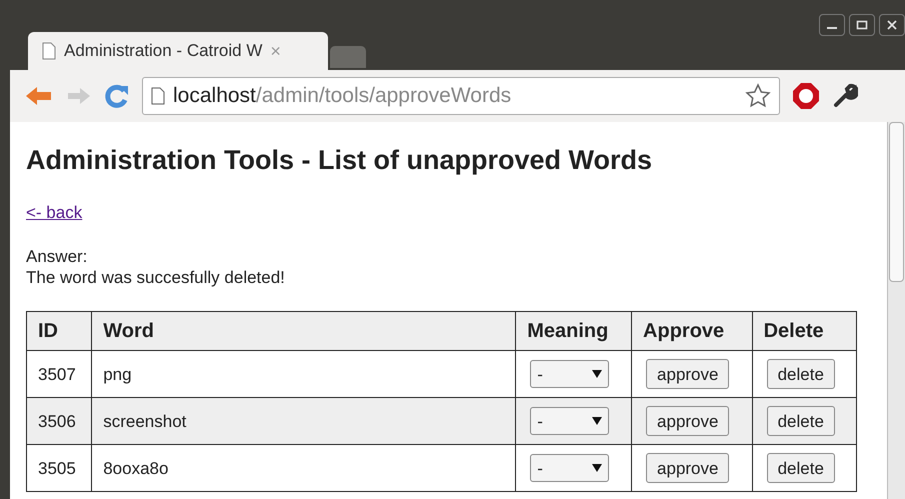 This screenshot has width=905, height=499. I want to click on scrollbar, so click(896, 310).